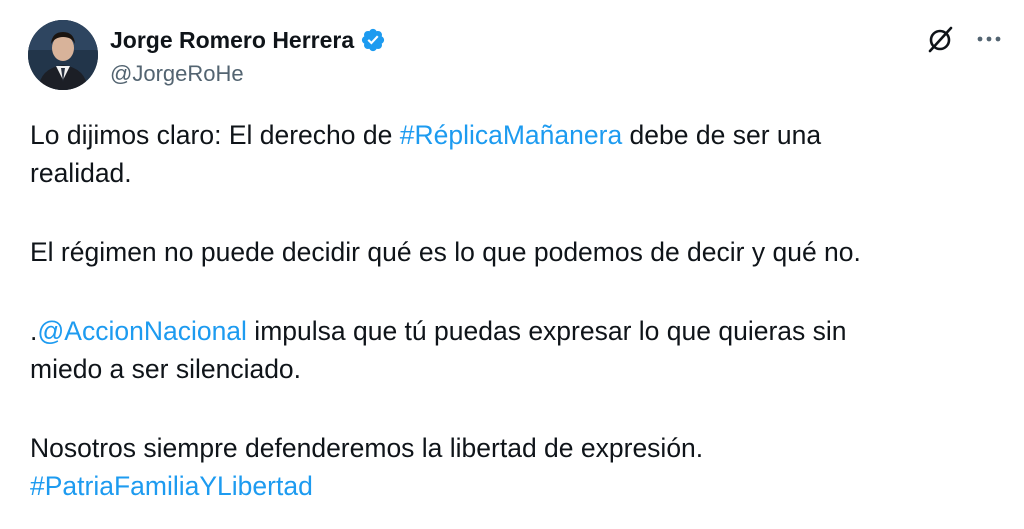  I want to click on grok-icon, so click(941, 39).